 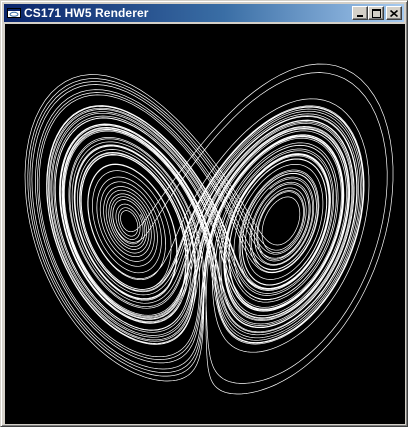 I want to click on window-title: CS171 HW5 Renderer, so click(x=86, y=13).